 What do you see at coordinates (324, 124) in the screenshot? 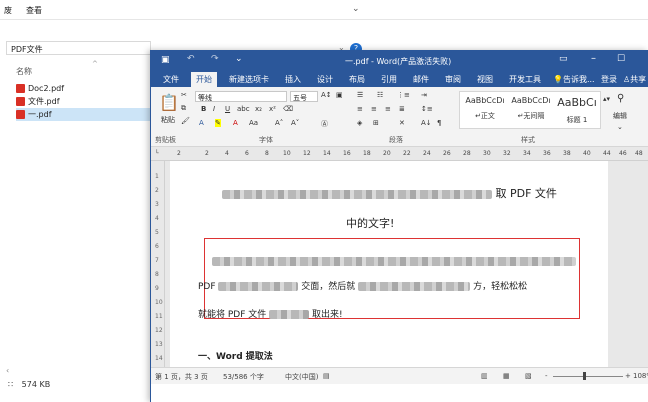
I see `character-border-icon: Ⓐ` at bounding box center [324, 124].